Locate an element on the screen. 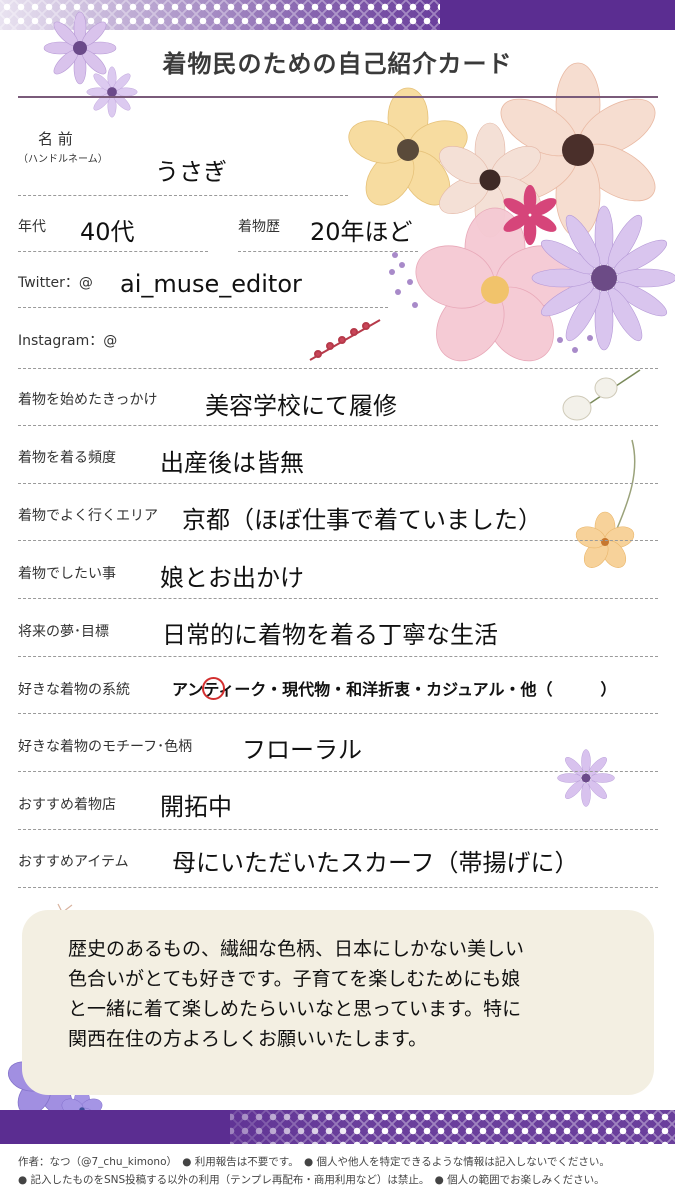 The height and width of the screenshot is (1200, 675). selection-circle is located at coordinates (213, 688).